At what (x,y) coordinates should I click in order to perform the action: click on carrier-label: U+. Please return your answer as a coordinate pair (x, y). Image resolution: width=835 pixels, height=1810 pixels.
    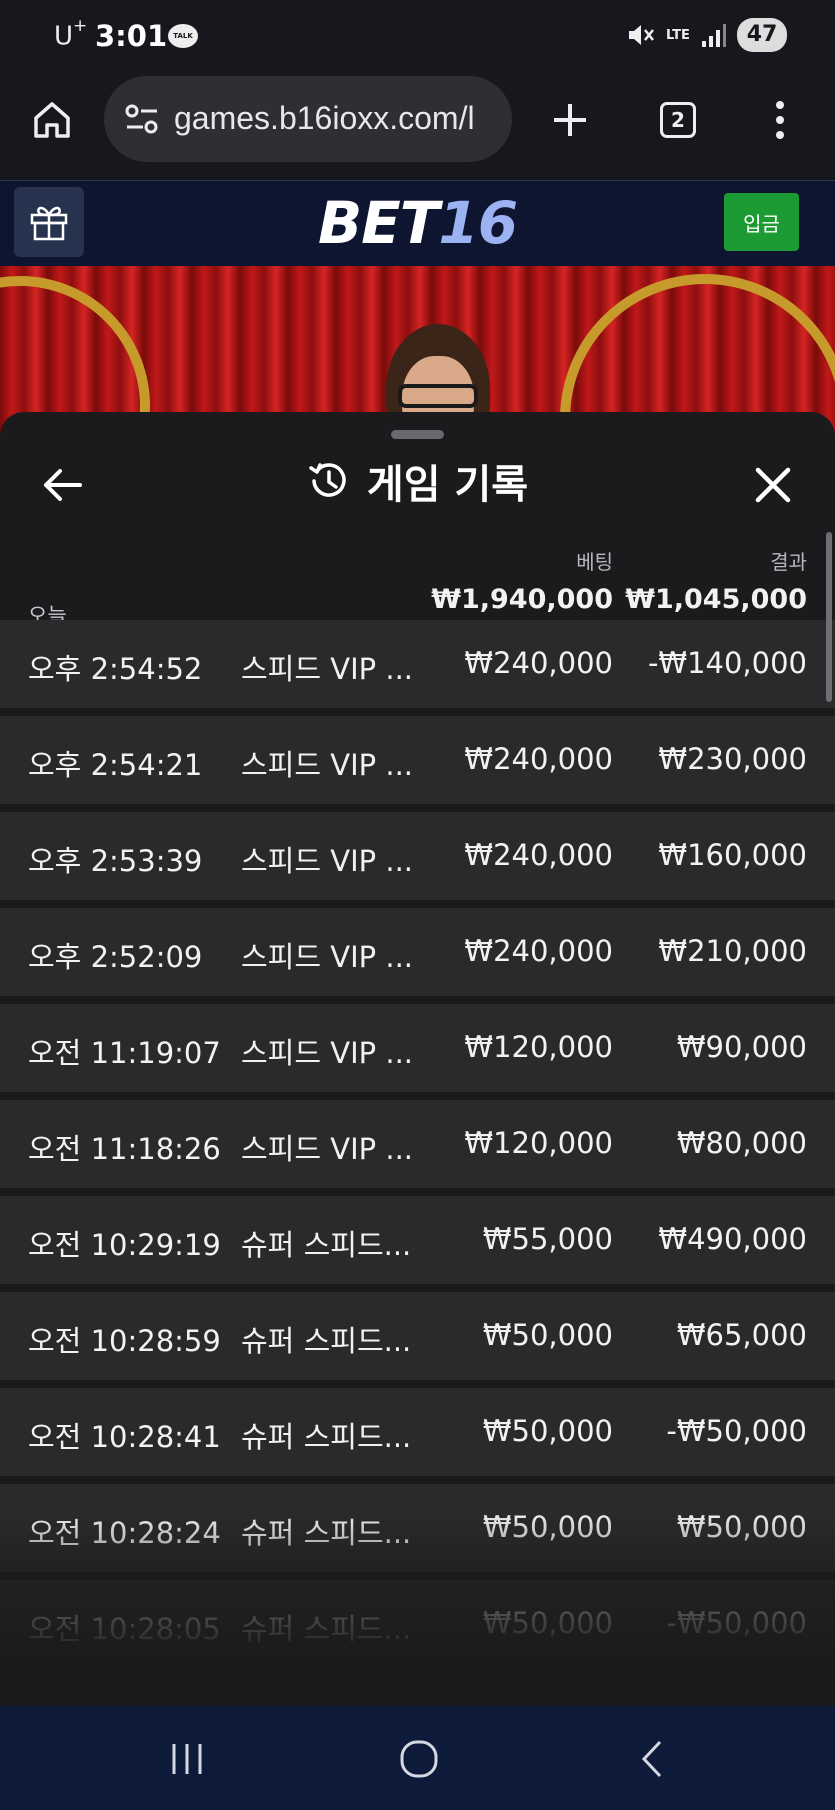
    Looking at the image, I should click on (71, 34).